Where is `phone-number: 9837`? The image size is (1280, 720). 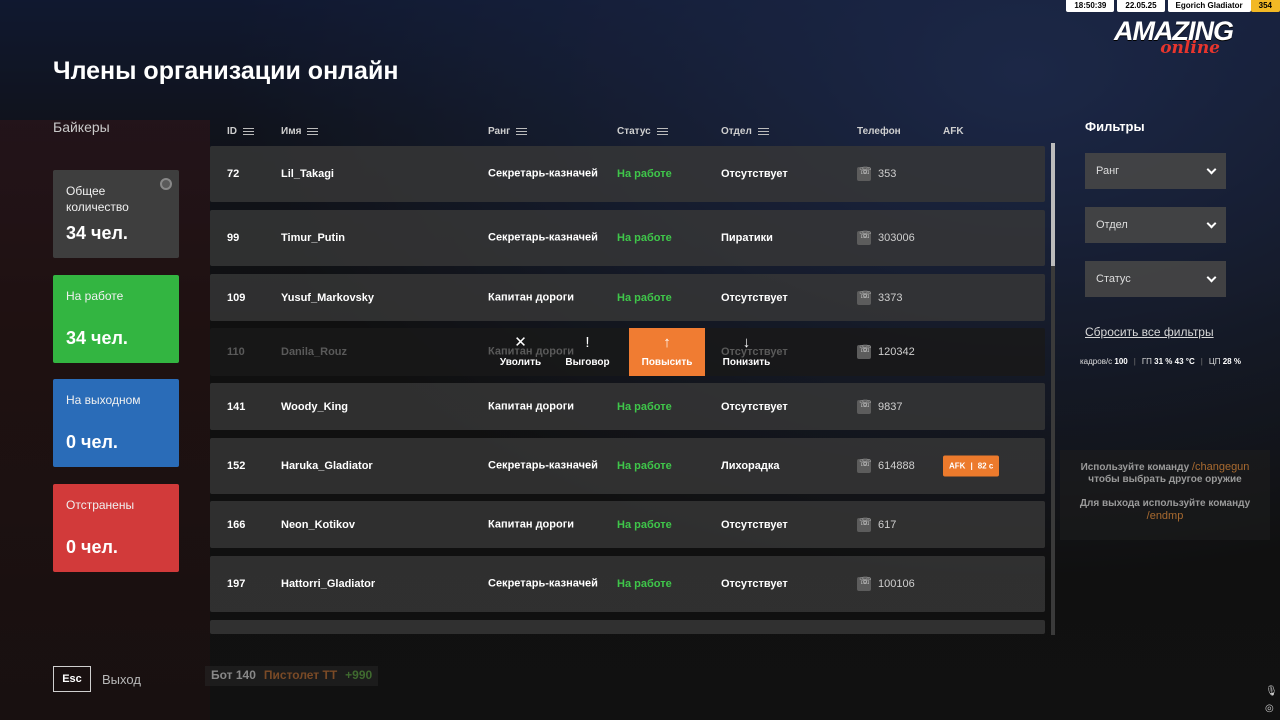 phone-number: 9837 is located at coordinates (890, 406).